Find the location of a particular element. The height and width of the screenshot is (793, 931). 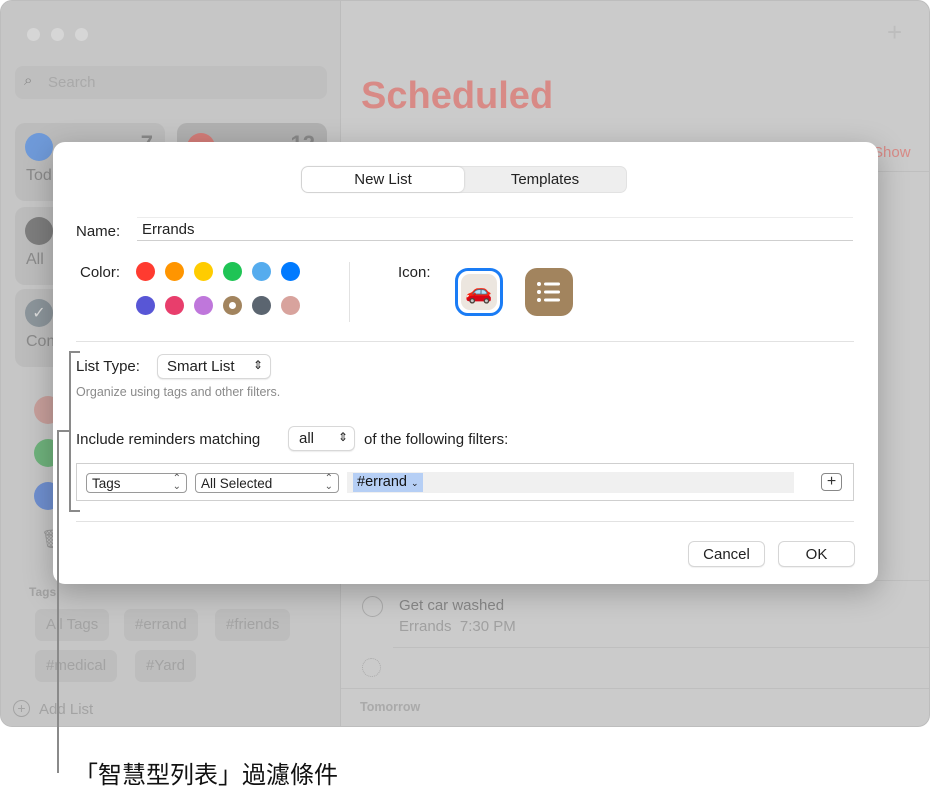

card-label: Tod is located at coordinates (39, 175).